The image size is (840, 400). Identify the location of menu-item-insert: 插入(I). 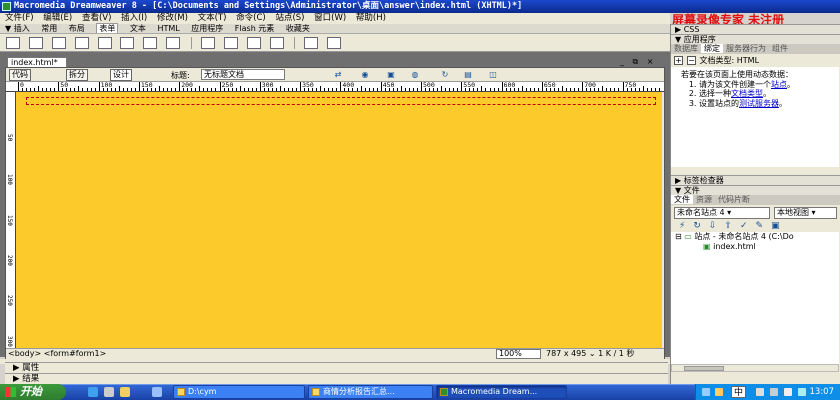
(134, 18).